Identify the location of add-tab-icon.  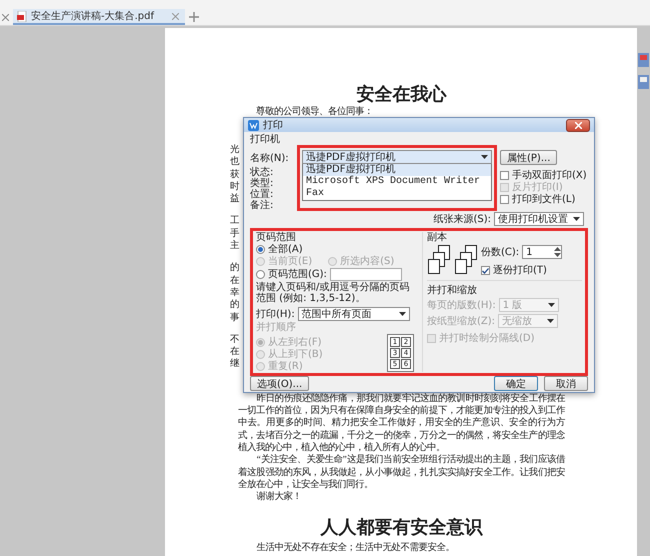
(194, 17).